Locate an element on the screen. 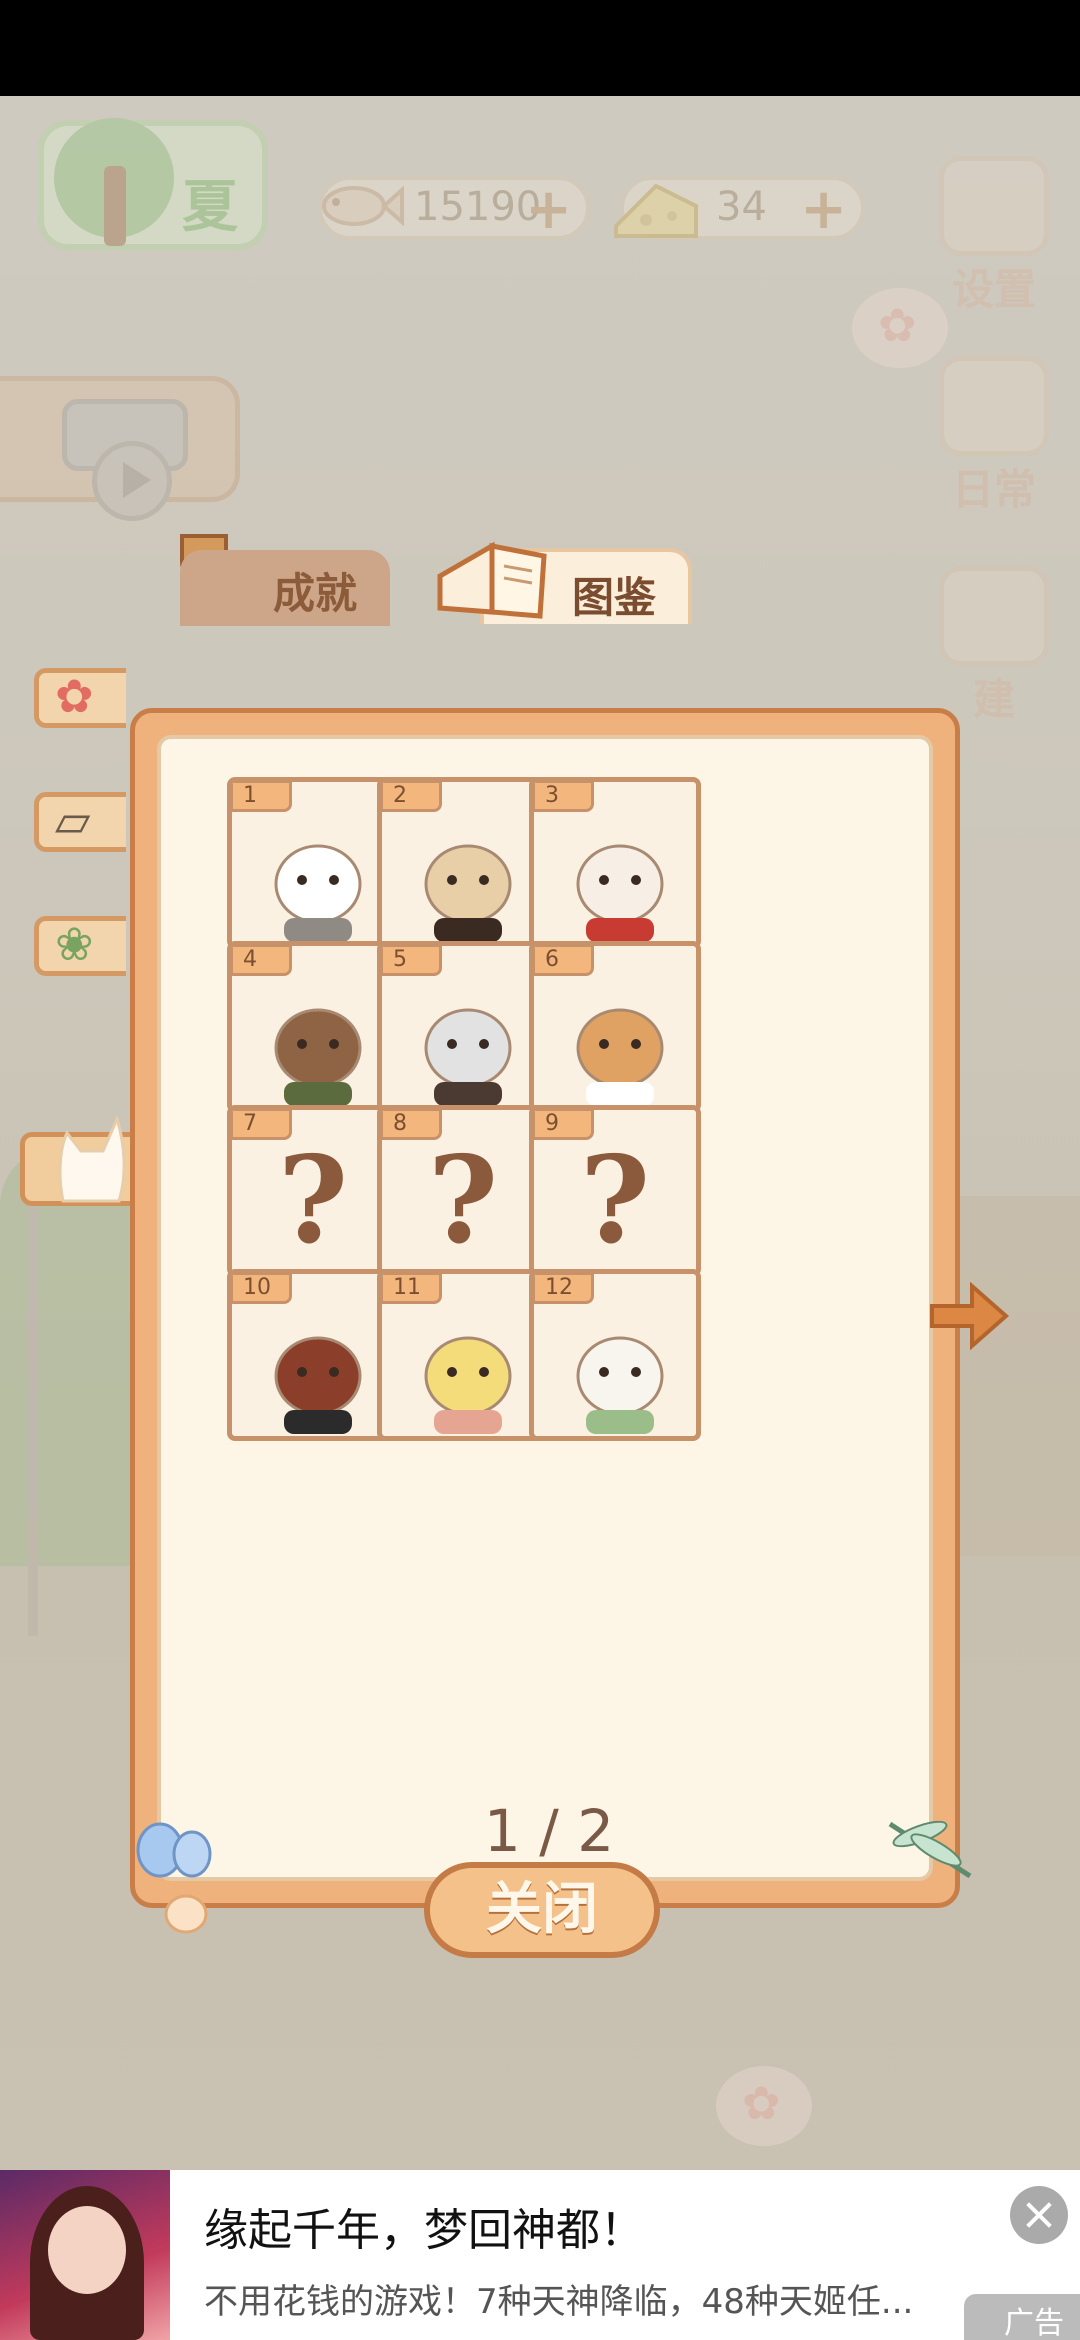 The width and height of the screenshot is (1080, 2340). card-number: 1 is located at coordinates (262, 797).